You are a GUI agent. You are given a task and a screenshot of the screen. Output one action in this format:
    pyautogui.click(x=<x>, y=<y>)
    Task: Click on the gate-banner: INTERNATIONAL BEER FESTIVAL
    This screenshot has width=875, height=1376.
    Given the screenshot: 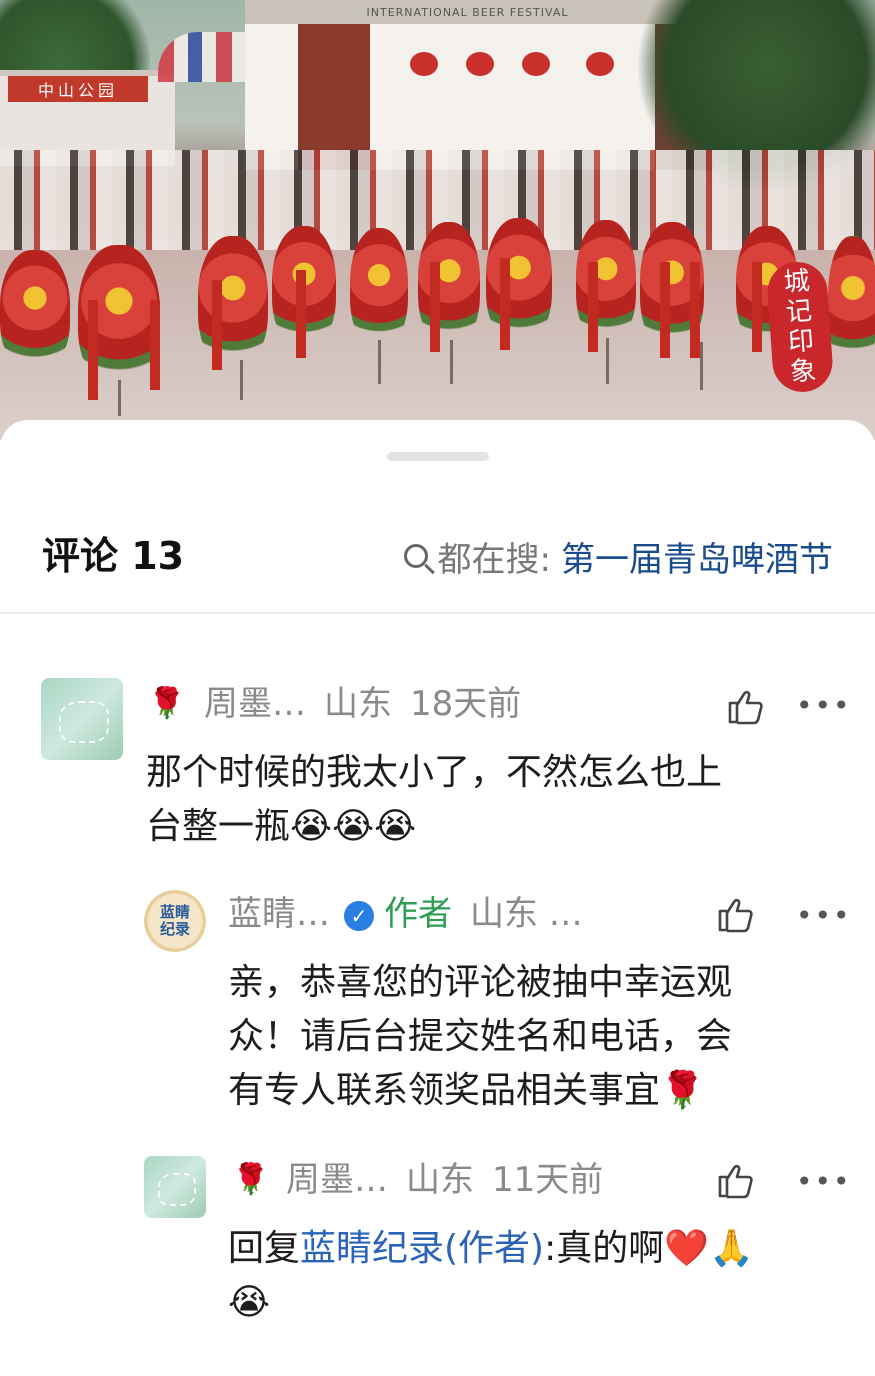 What is the action you would take?
    pyautogui.click(x=467, y=12)
    